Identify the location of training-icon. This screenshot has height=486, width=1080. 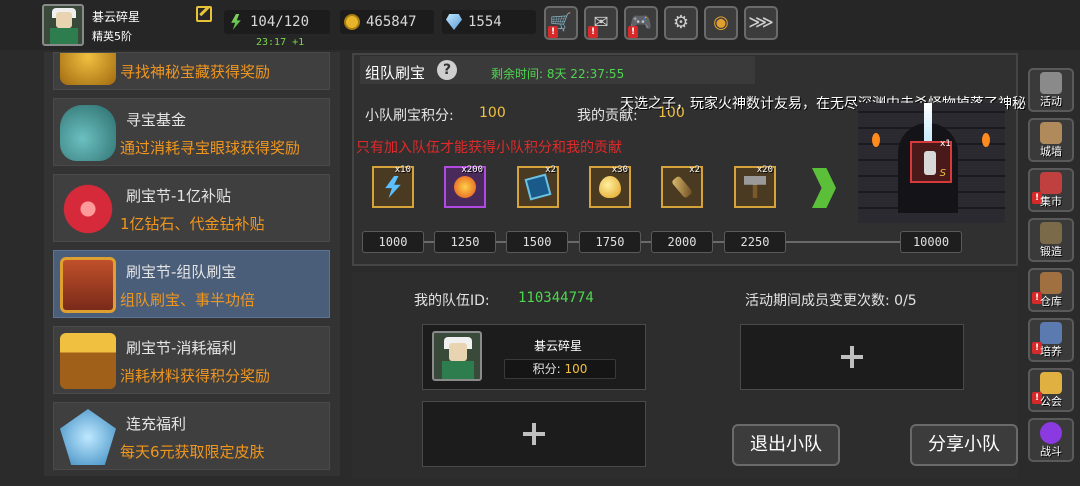
(1051, 333).